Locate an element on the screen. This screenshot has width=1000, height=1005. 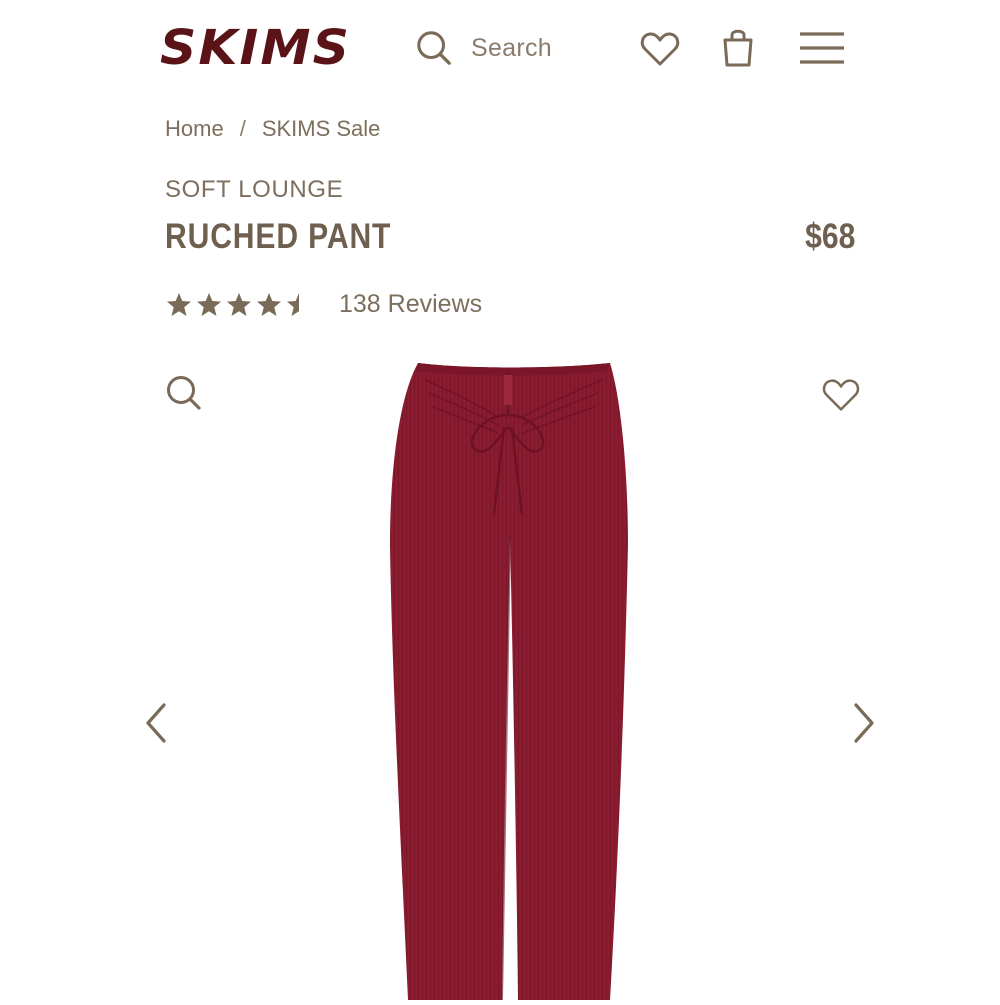
magnifier-icon is located at coordinates (184, 393).